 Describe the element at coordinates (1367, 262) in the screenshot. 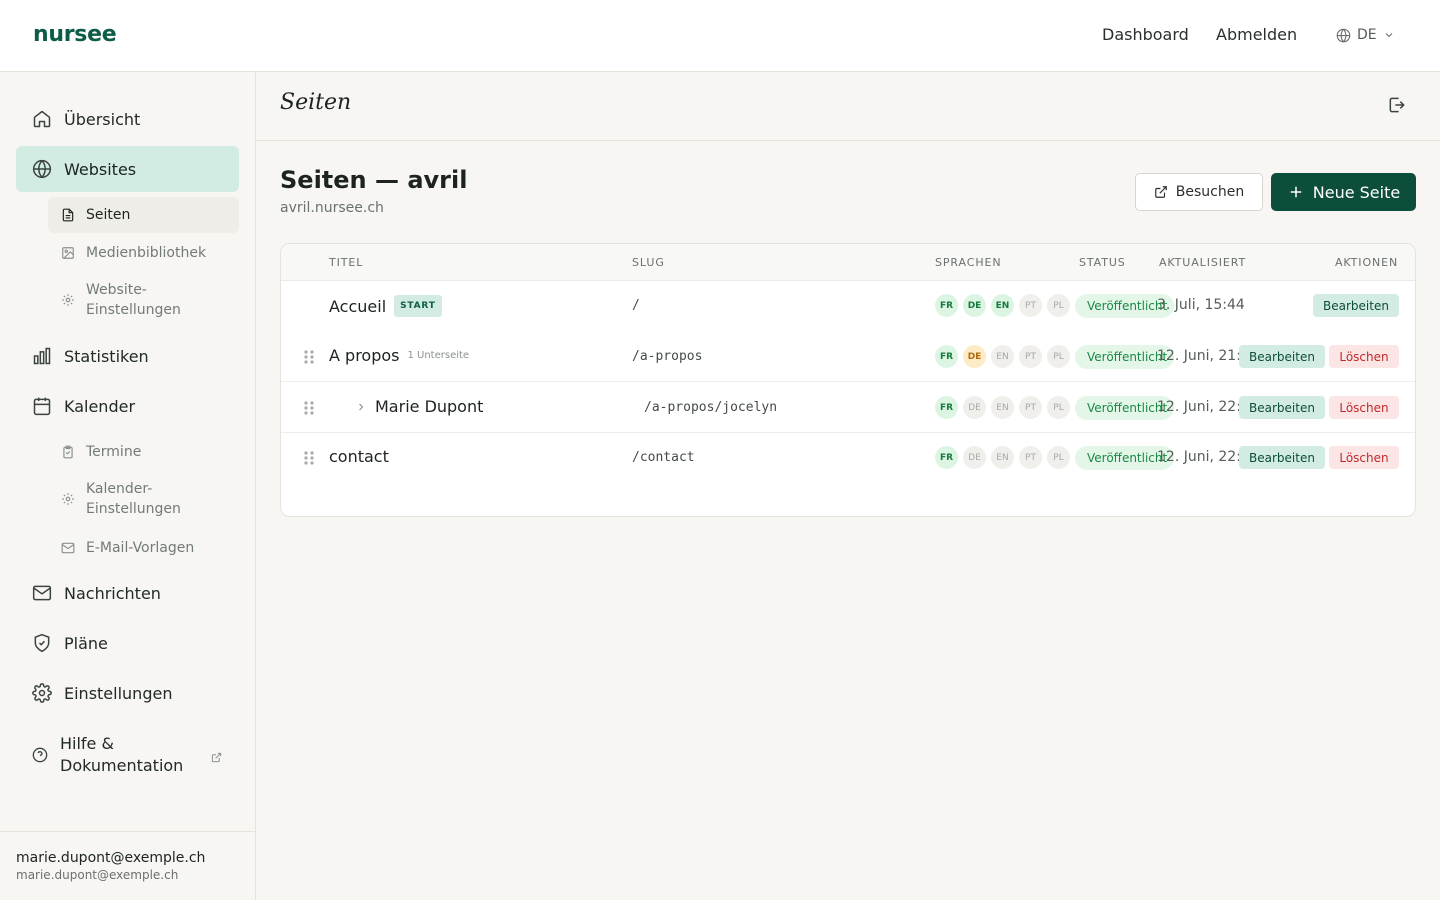

I see `column-header-actions: AKTIONEN` at that location.